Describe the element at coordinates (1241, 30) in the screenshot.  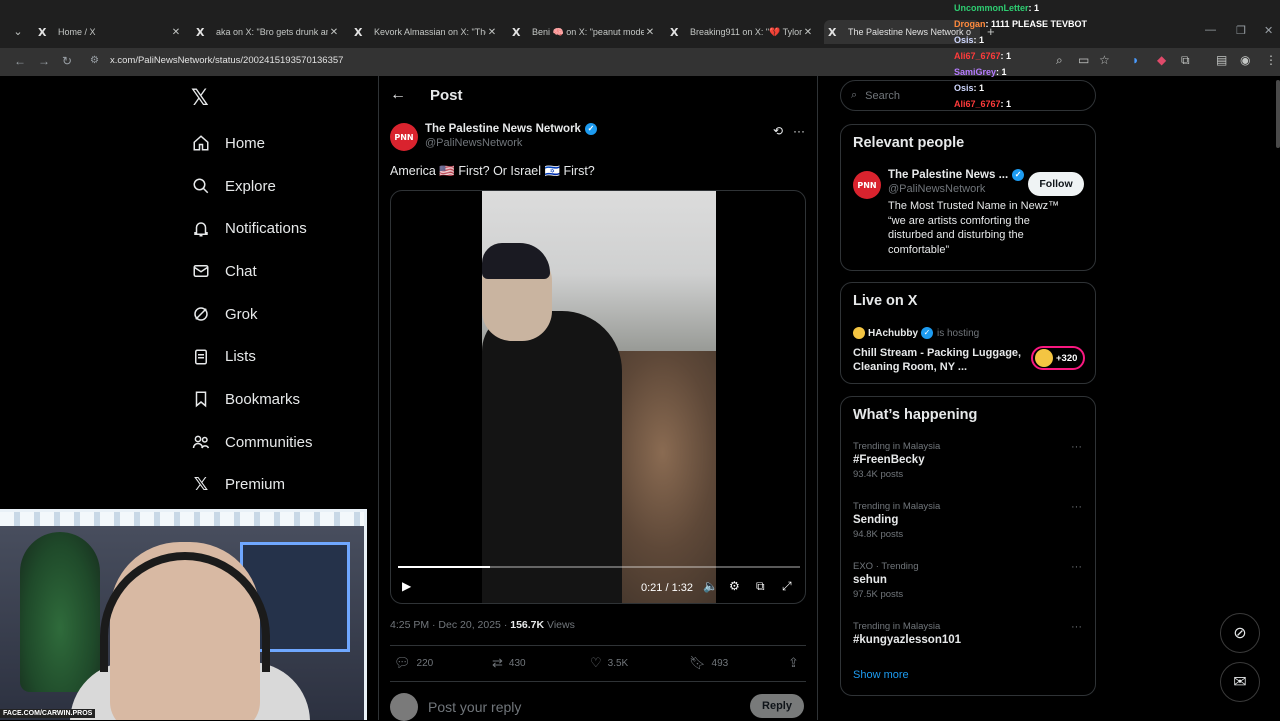
I see `restore-icon: ❐` at that location.